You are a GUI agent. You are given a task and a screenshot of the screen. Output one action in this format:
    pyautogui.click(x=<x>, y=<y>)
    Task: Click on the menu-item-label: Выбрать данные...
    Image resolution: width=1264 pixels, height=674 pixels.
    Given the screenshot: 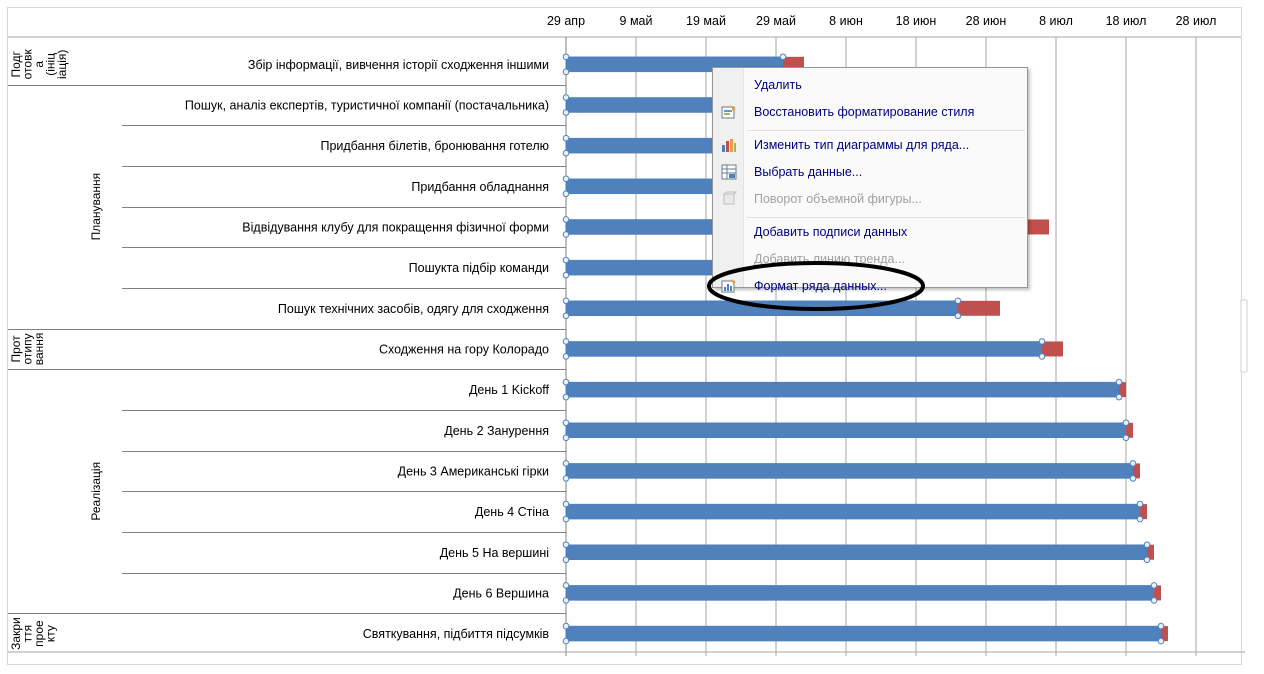 What is the action you would take?
    pyautogui.click(x=808, y=172)
    